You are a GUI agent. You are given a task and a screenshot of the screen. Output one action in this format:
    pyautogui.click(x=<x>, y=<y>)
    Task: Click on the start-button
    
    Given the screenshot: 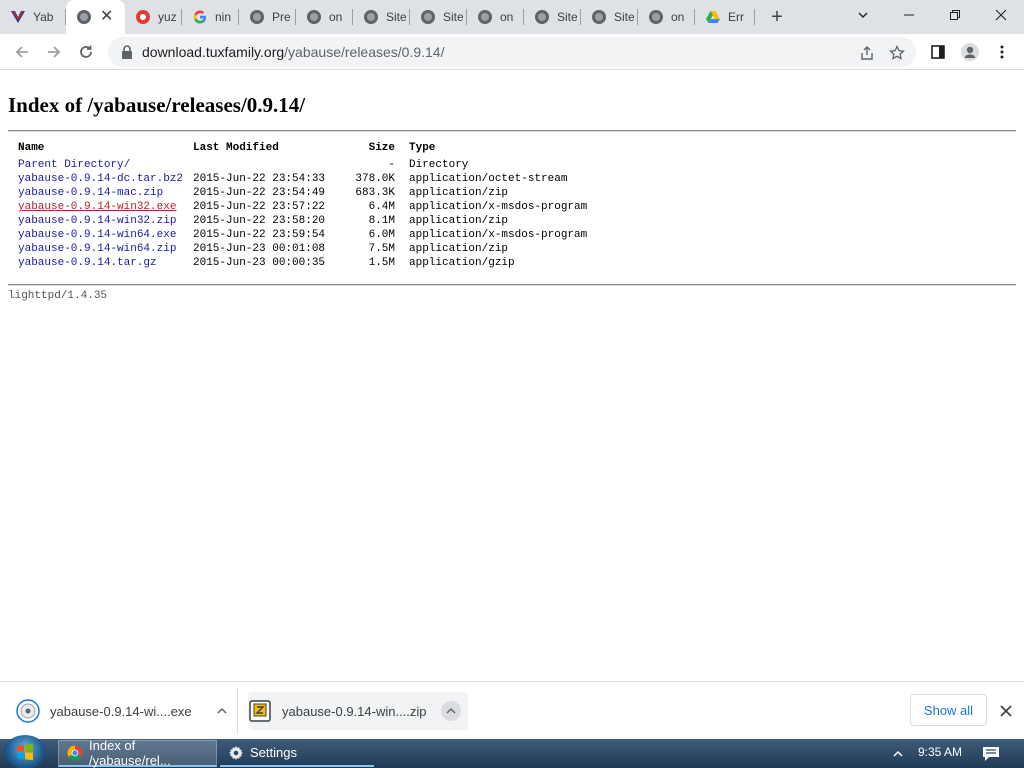 What is the action you would take?
    pyautogui.click(x=25, y=751)
    